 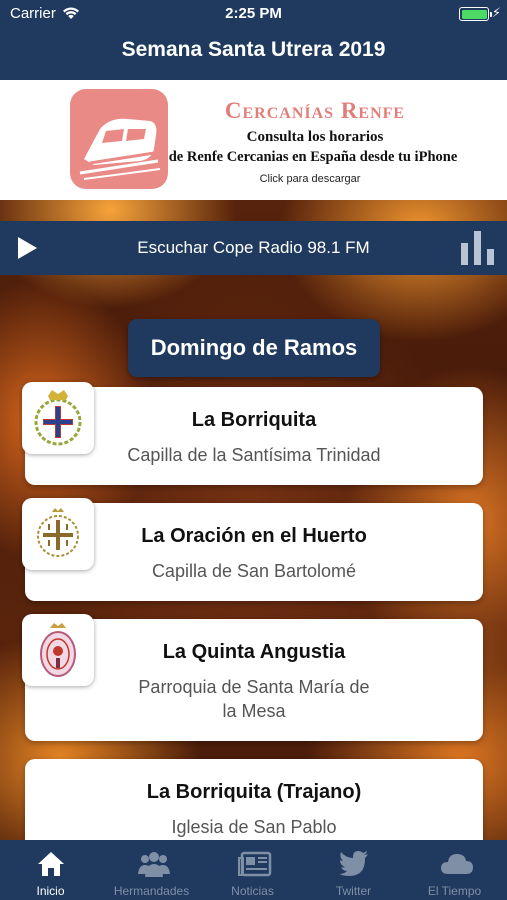 I want to click on card-title: La Borriquita (Trajano), so click(x=254, y=792).